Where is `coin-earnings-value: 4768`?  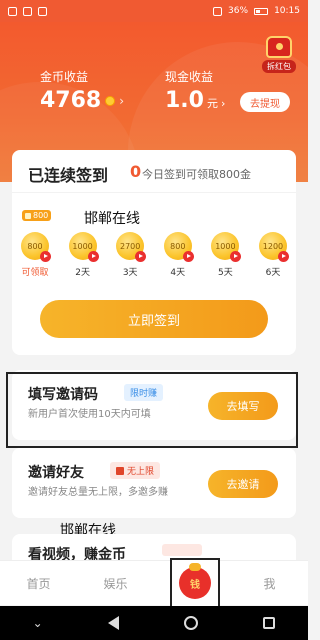 coin-earnings-value: 4768 is located at coordinates (71, 100).